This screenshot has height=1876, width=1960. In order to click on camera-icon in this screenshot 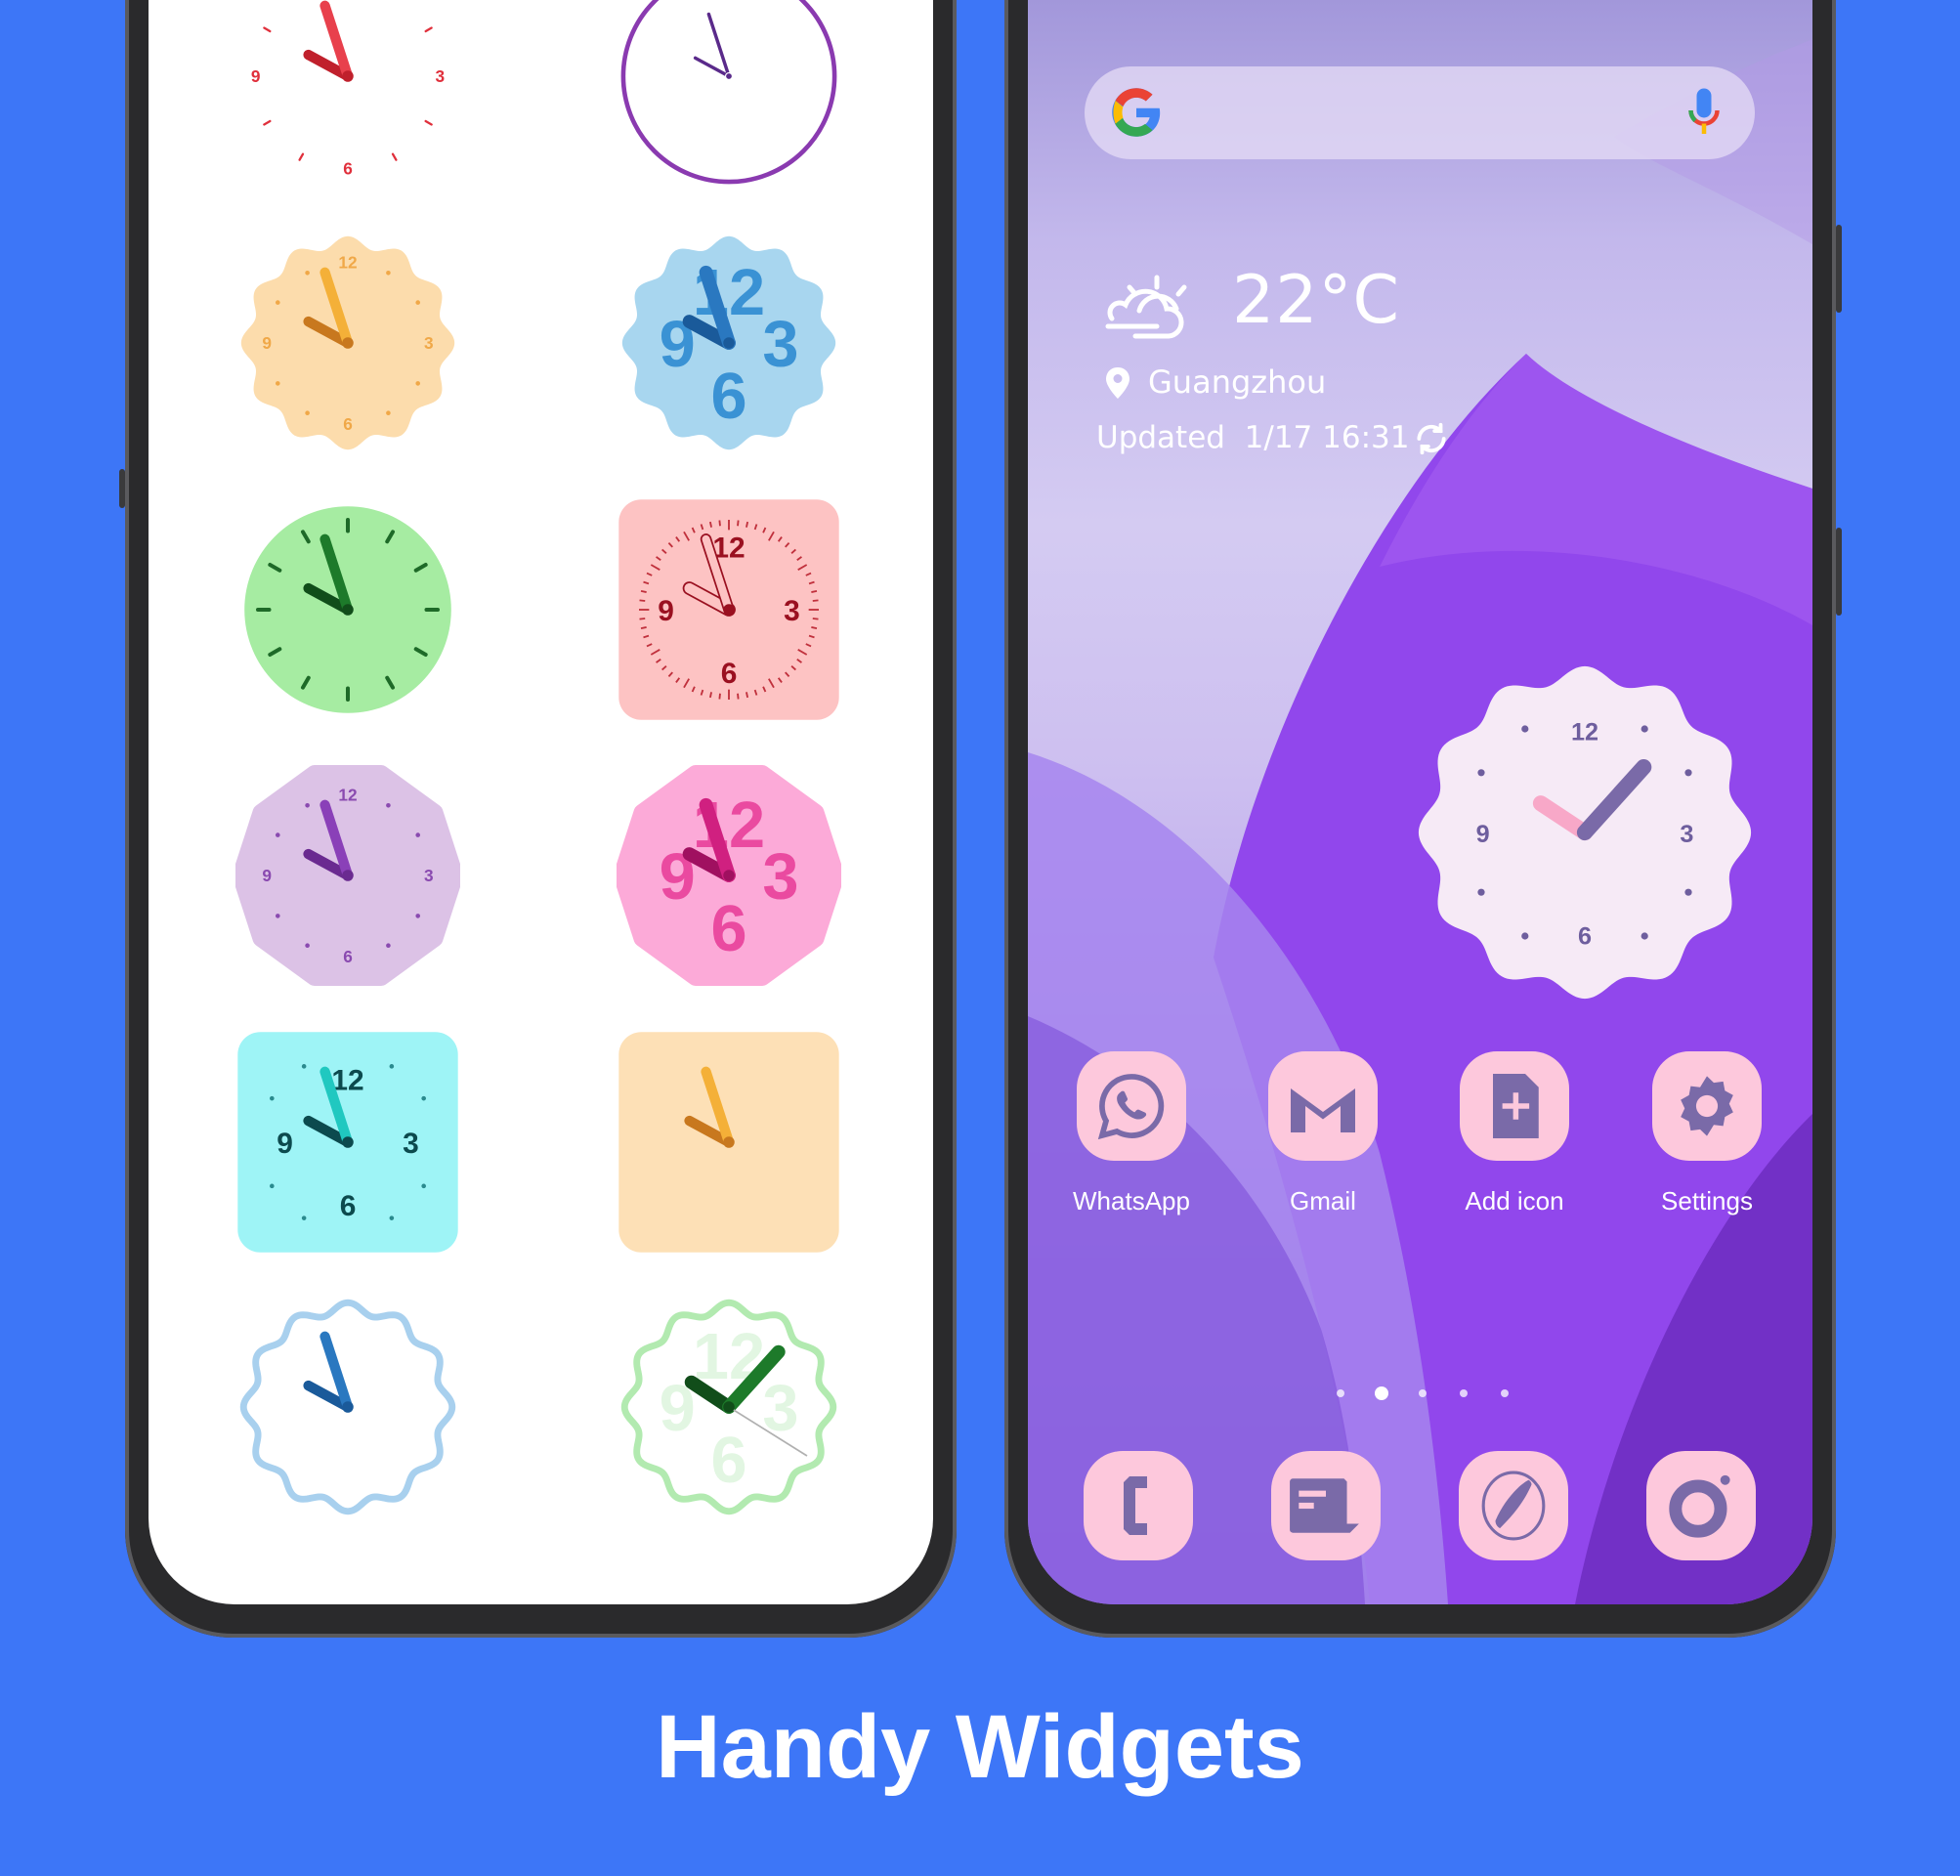, I will do `click(1701, 1506)`.